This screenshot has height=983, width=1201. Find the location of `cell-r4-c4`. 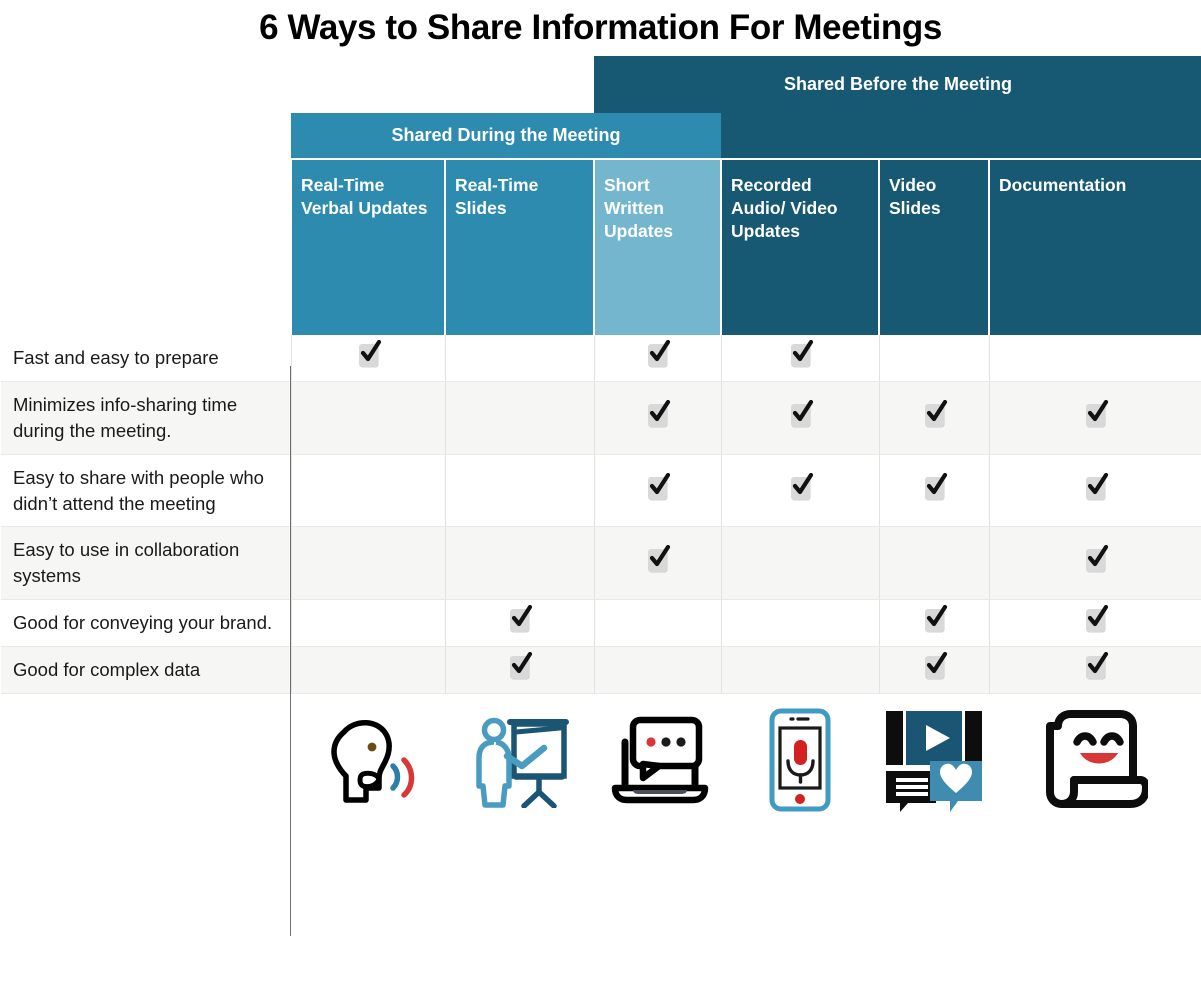

cell-r4-c4 is located at coordinates (933, 623).